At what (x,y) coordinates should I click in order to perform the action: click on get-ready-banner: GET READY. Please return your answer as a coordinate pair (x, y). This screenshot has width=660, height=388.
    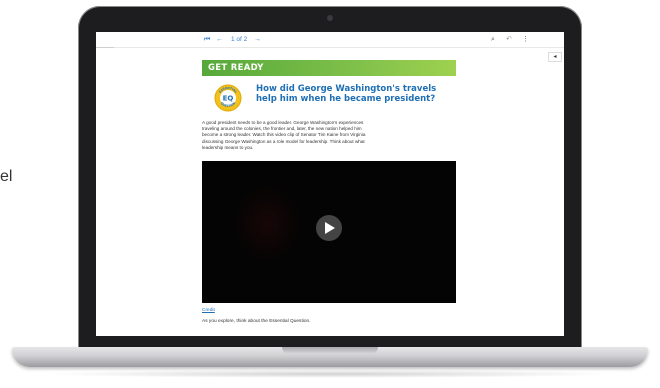
    Looking at the image, I should click on (329, 68).